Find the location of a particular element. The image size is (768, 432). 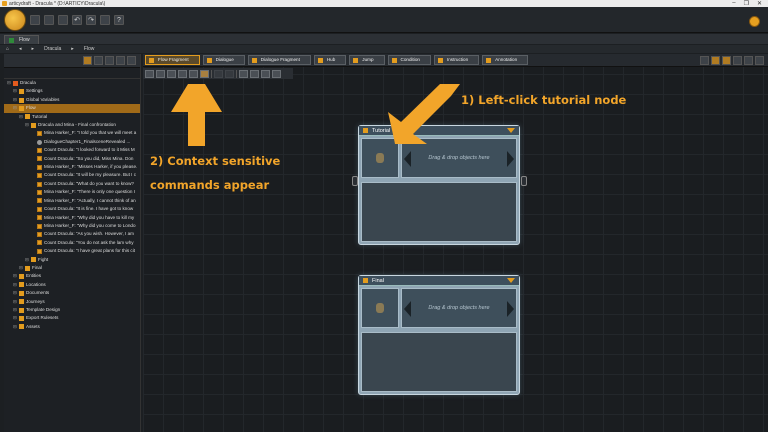

dialogue-button: Dialogue is located at coordinates (223, 60).